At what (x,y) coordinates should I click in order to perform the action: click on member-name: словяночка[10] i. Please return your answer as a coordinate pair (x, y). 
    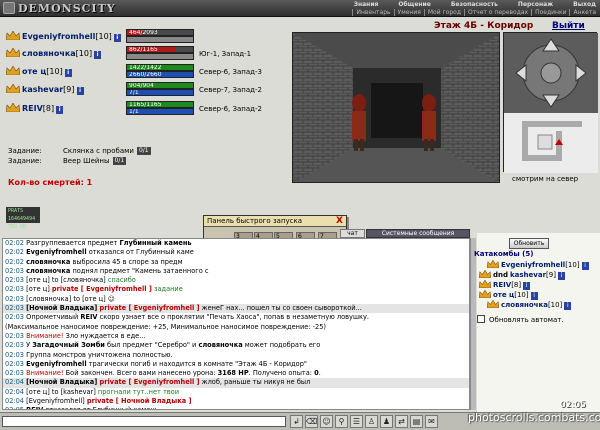
    Looking at the image, I should click on (62, 54).